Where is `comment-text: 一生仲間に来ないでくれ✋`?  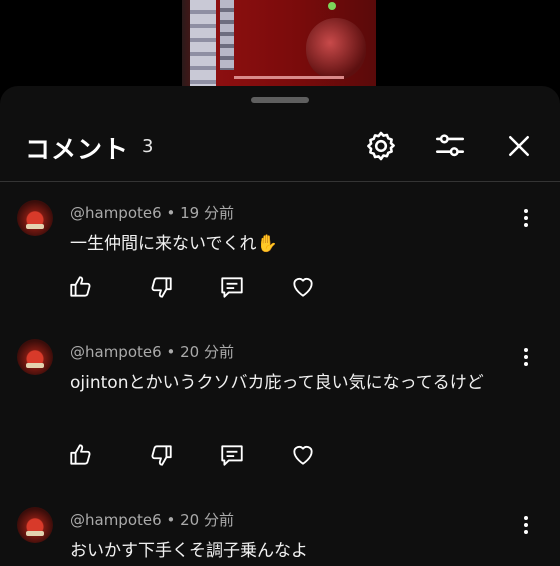
comment-text: 一生仲間に来ないでくれ✋ is located at coordinates (174, 244).